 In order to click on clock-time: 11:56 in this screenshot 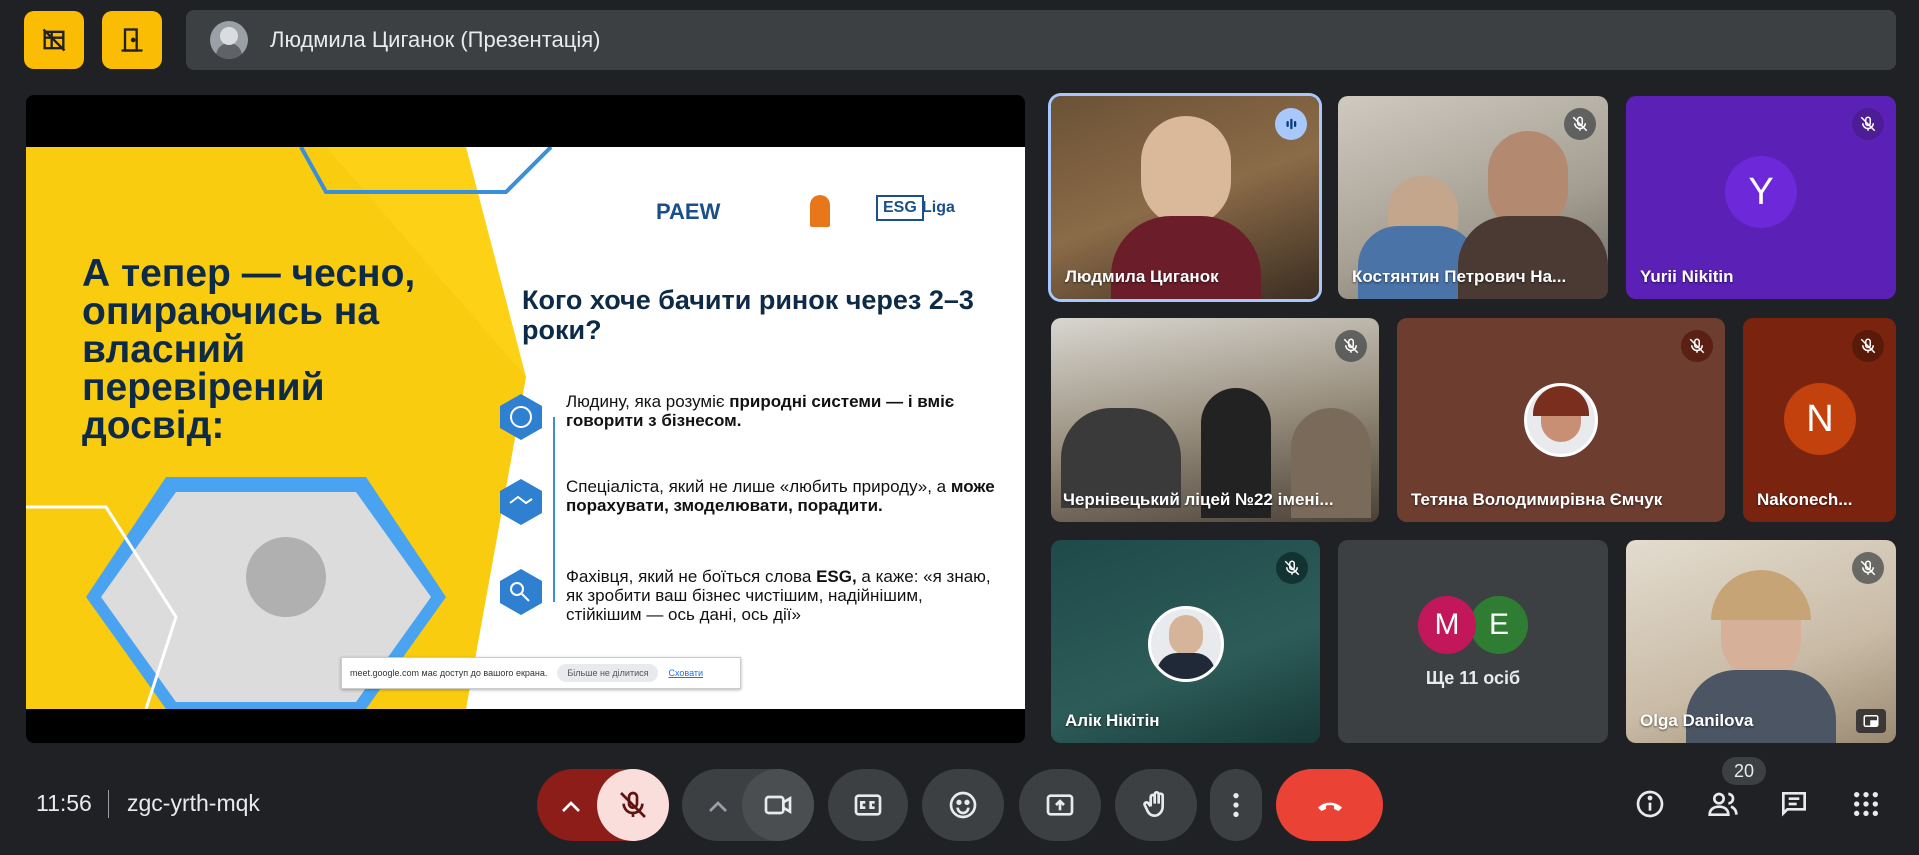, I will do `click(64, 803)`.